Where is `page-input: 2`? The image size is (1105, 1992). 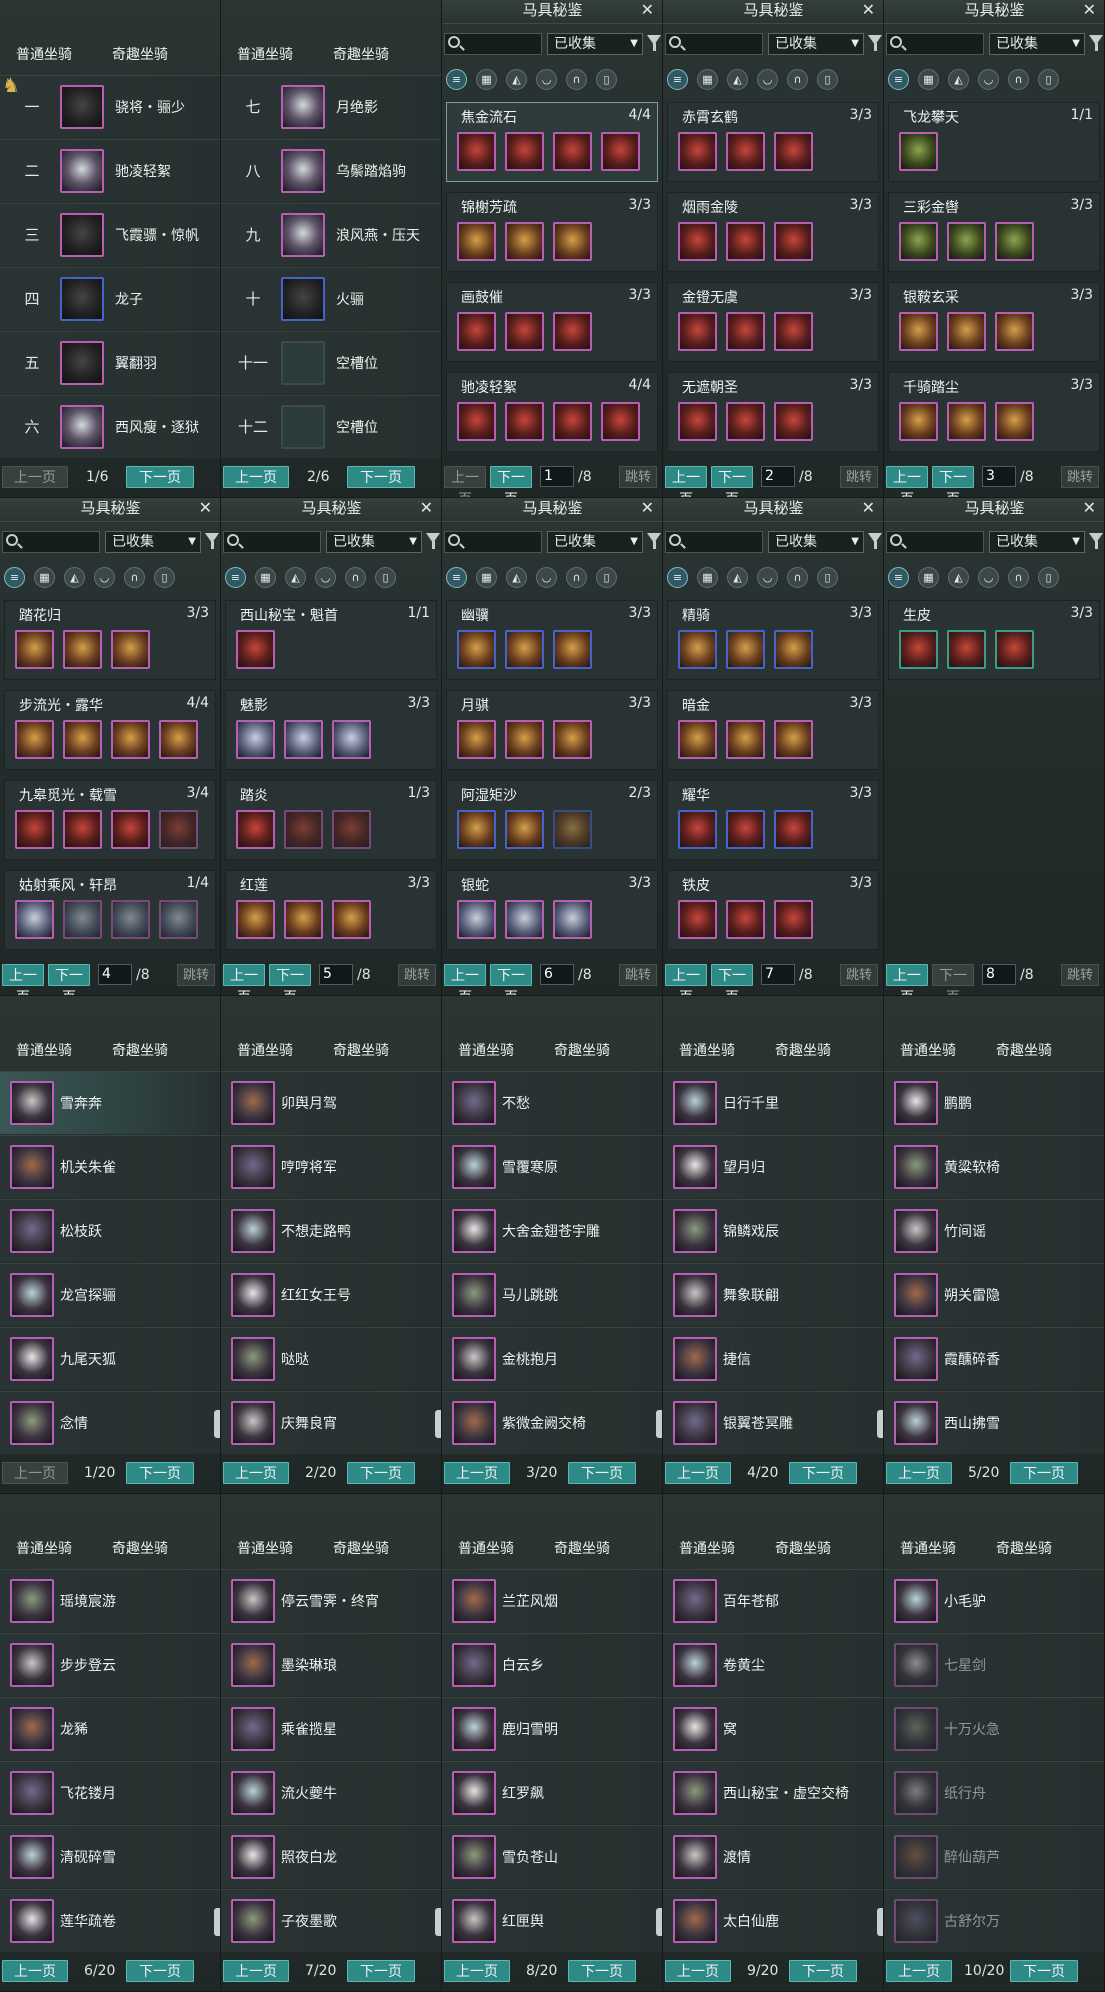 page-input: 2 is located at coordinates (778, 476).